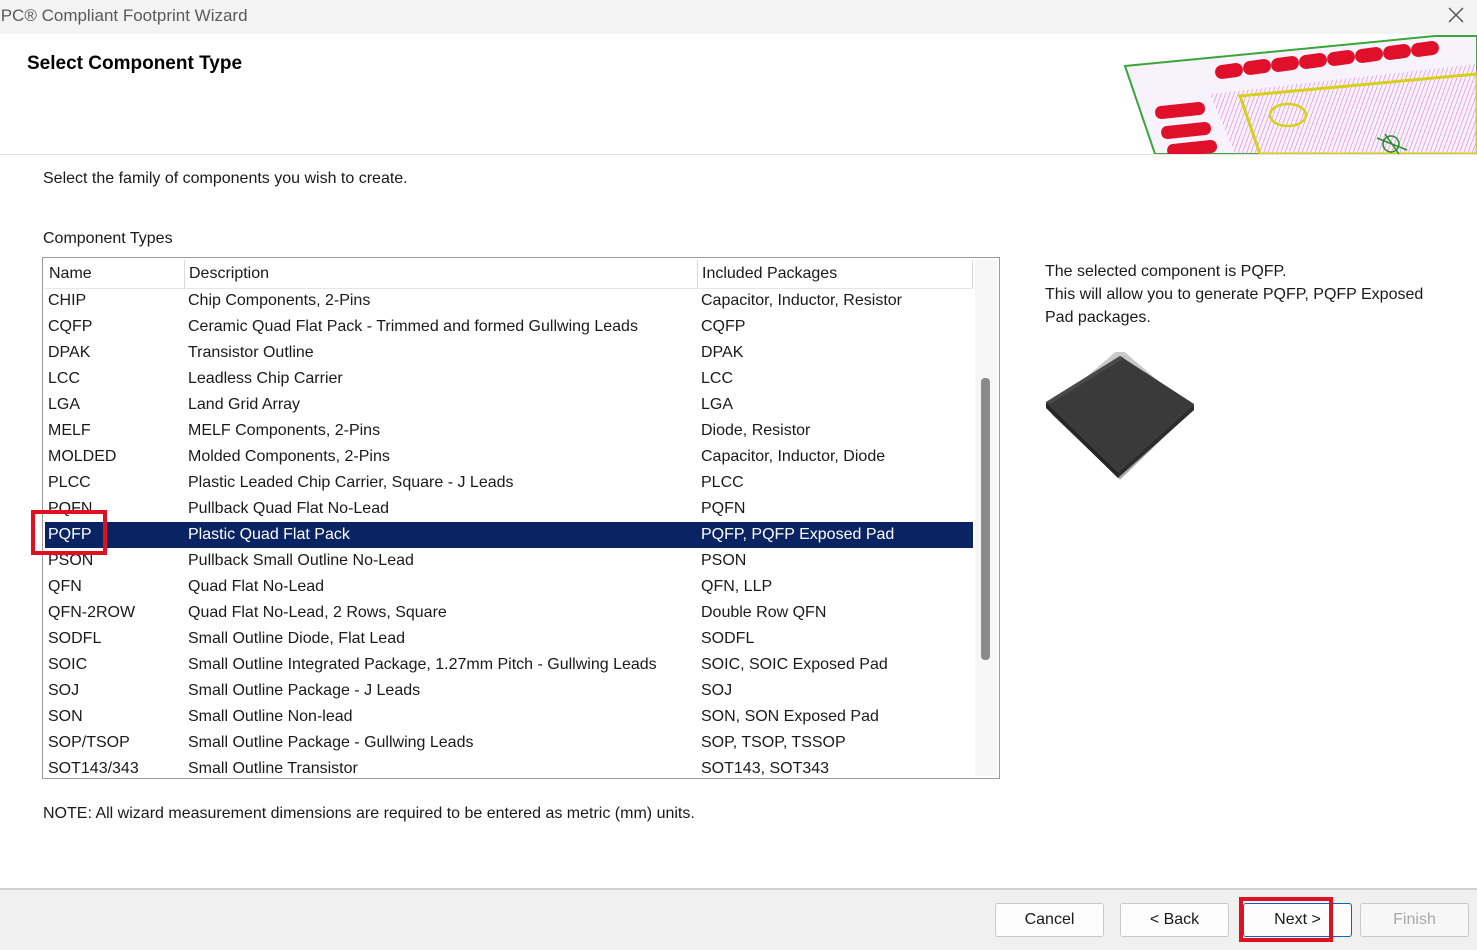  I want to click on table-row: LCC Leadless Chip Carrier LCC, so click(509, 379).